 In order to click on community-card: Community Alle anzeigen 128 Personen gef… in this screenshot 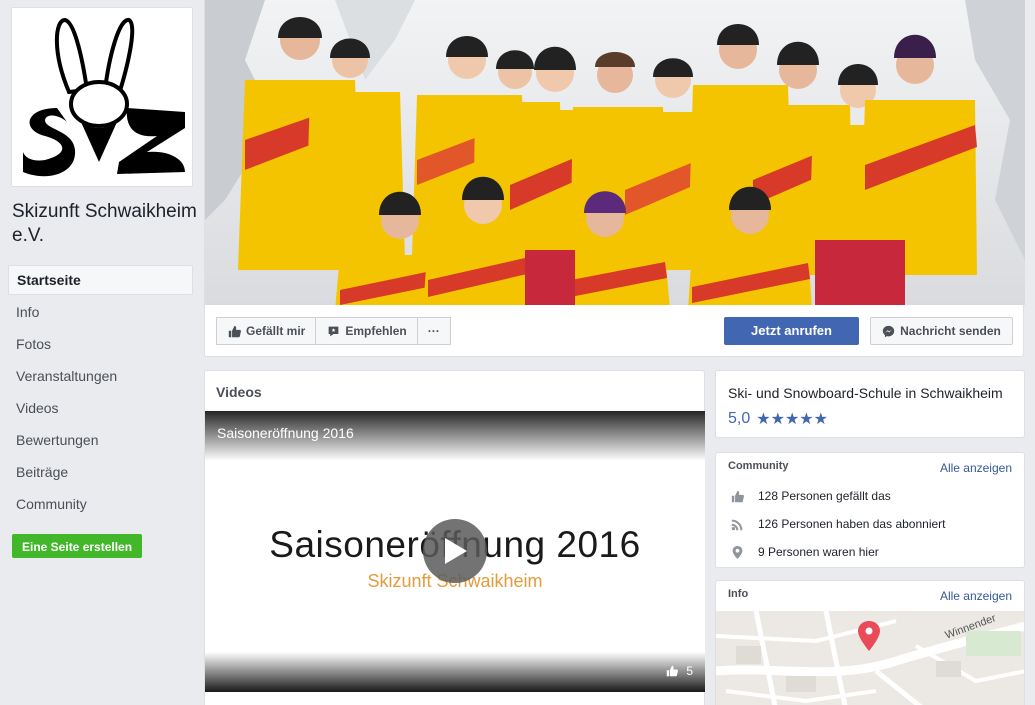, I will do `click(870, 510)`.